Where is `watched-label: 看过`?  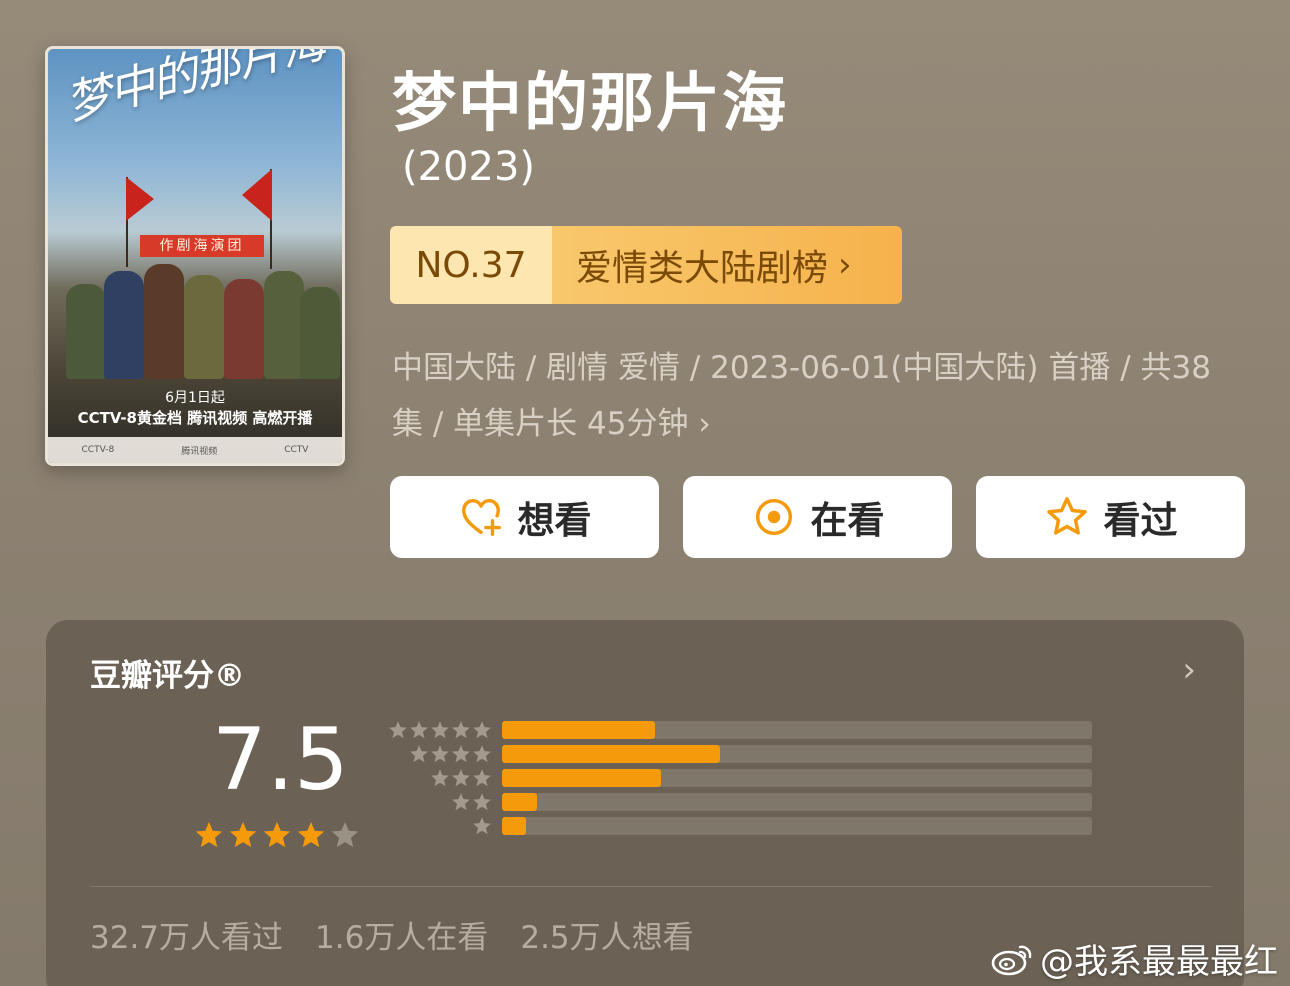
watched-label: 看过 is located at coordinates (1140, 520).